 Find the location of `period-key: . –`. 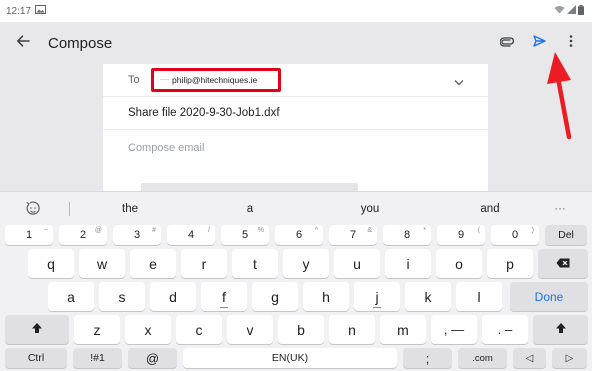

period-key: . – is located at coordinates (505, 329).